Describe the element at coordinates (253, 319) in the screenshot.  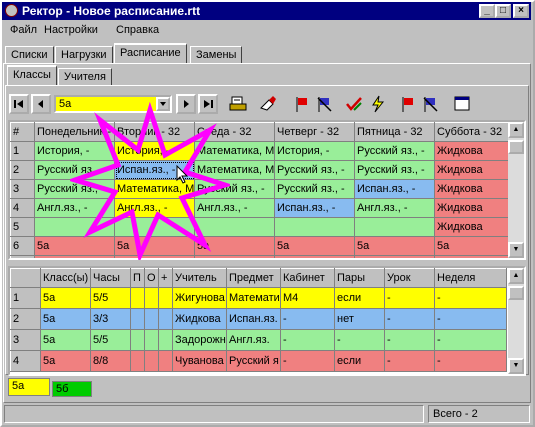
I see `load-cell: Испан.яз.` at that location.